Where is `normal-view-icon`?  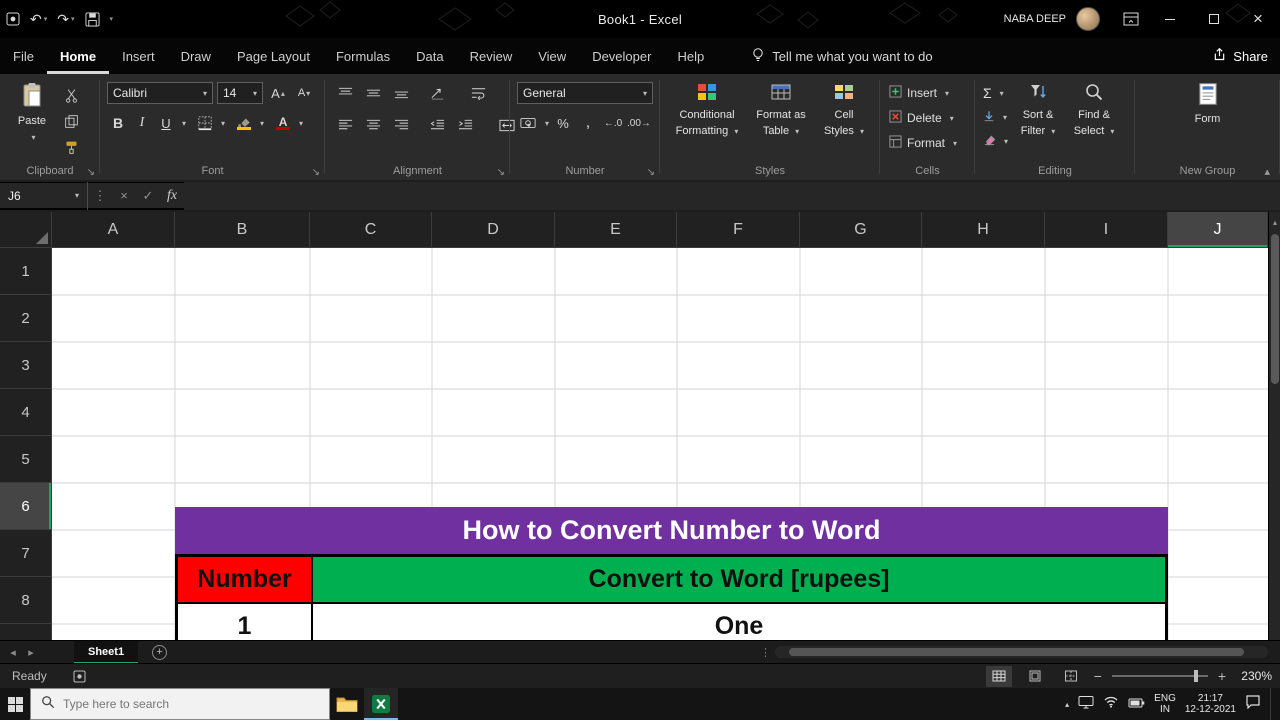
normal-view-icon is located at coordinates (998, 676).